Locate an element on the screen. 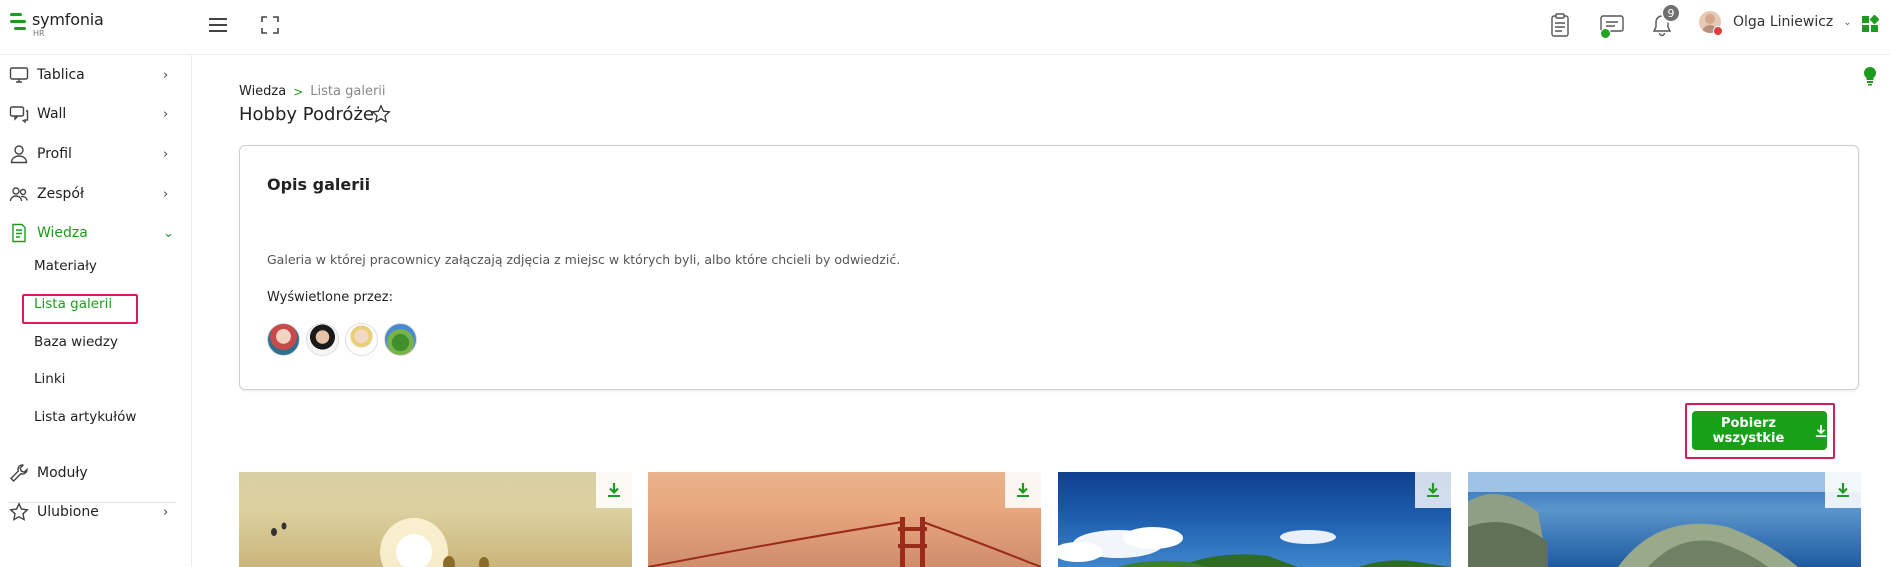 The image size is (1890, 567). notification-count-badge: 9 is located at coordinates (1671, 13).